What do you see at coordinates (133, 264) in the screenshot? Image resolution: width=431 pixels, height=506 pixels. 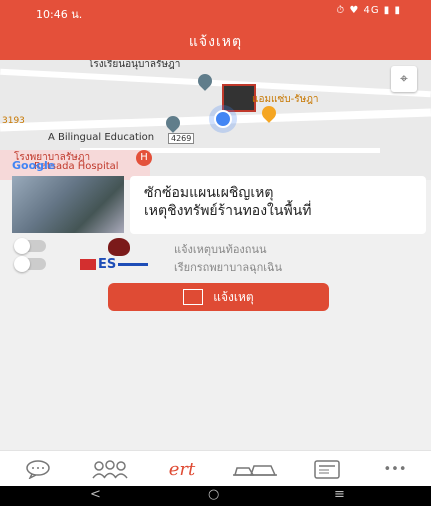 I see `ees-wave` at bounding box center [133, 264].